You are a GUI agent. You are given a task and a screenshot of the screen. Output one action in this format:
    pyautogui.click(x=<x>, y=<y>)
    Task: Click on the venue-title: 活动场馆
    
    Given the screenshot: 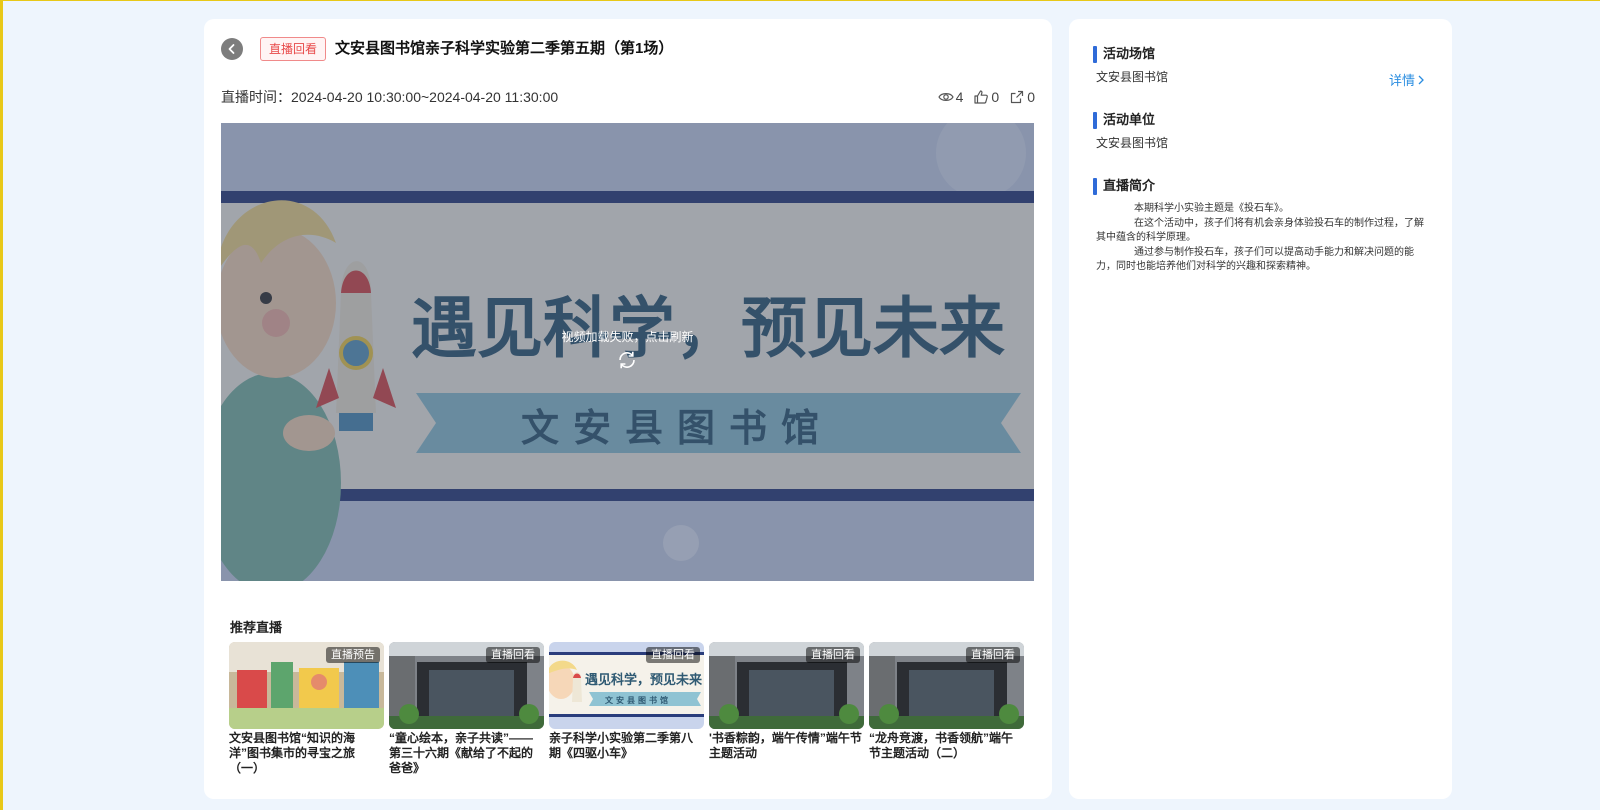 What is the action you would take?
    pyautogui.click(x=1129, y=53)
    